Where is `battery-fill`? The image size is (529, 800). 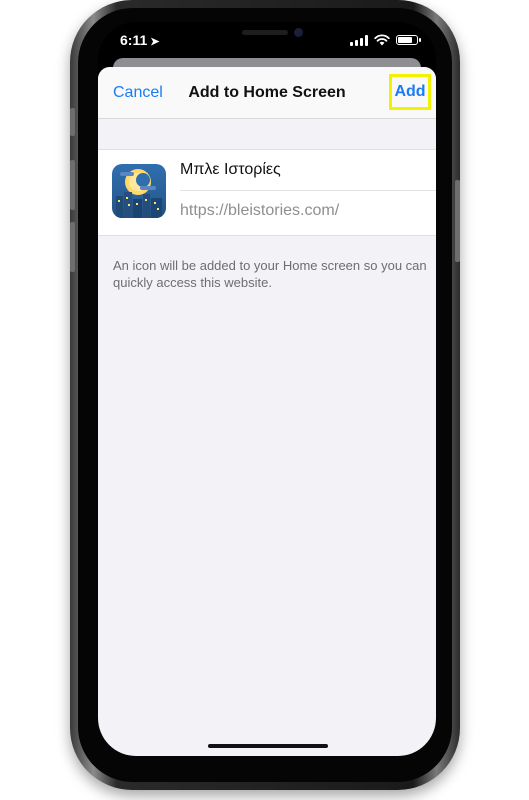 battery-fill is located at coordinates (405, 40).